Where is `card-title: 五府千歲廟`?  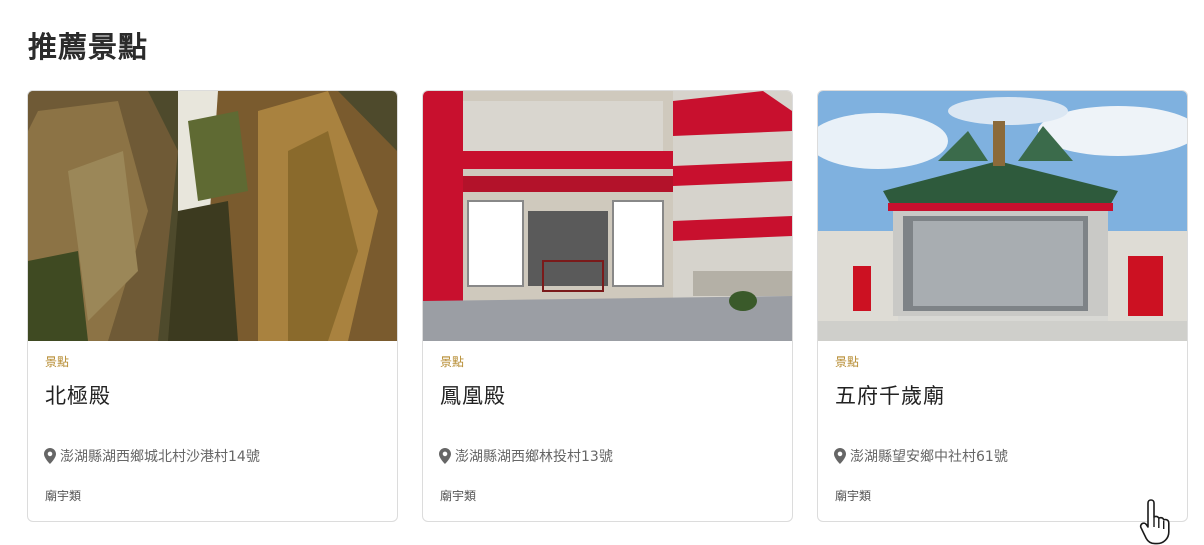
card-title: 五府千歲廟 is located at coordinates (890, 395).